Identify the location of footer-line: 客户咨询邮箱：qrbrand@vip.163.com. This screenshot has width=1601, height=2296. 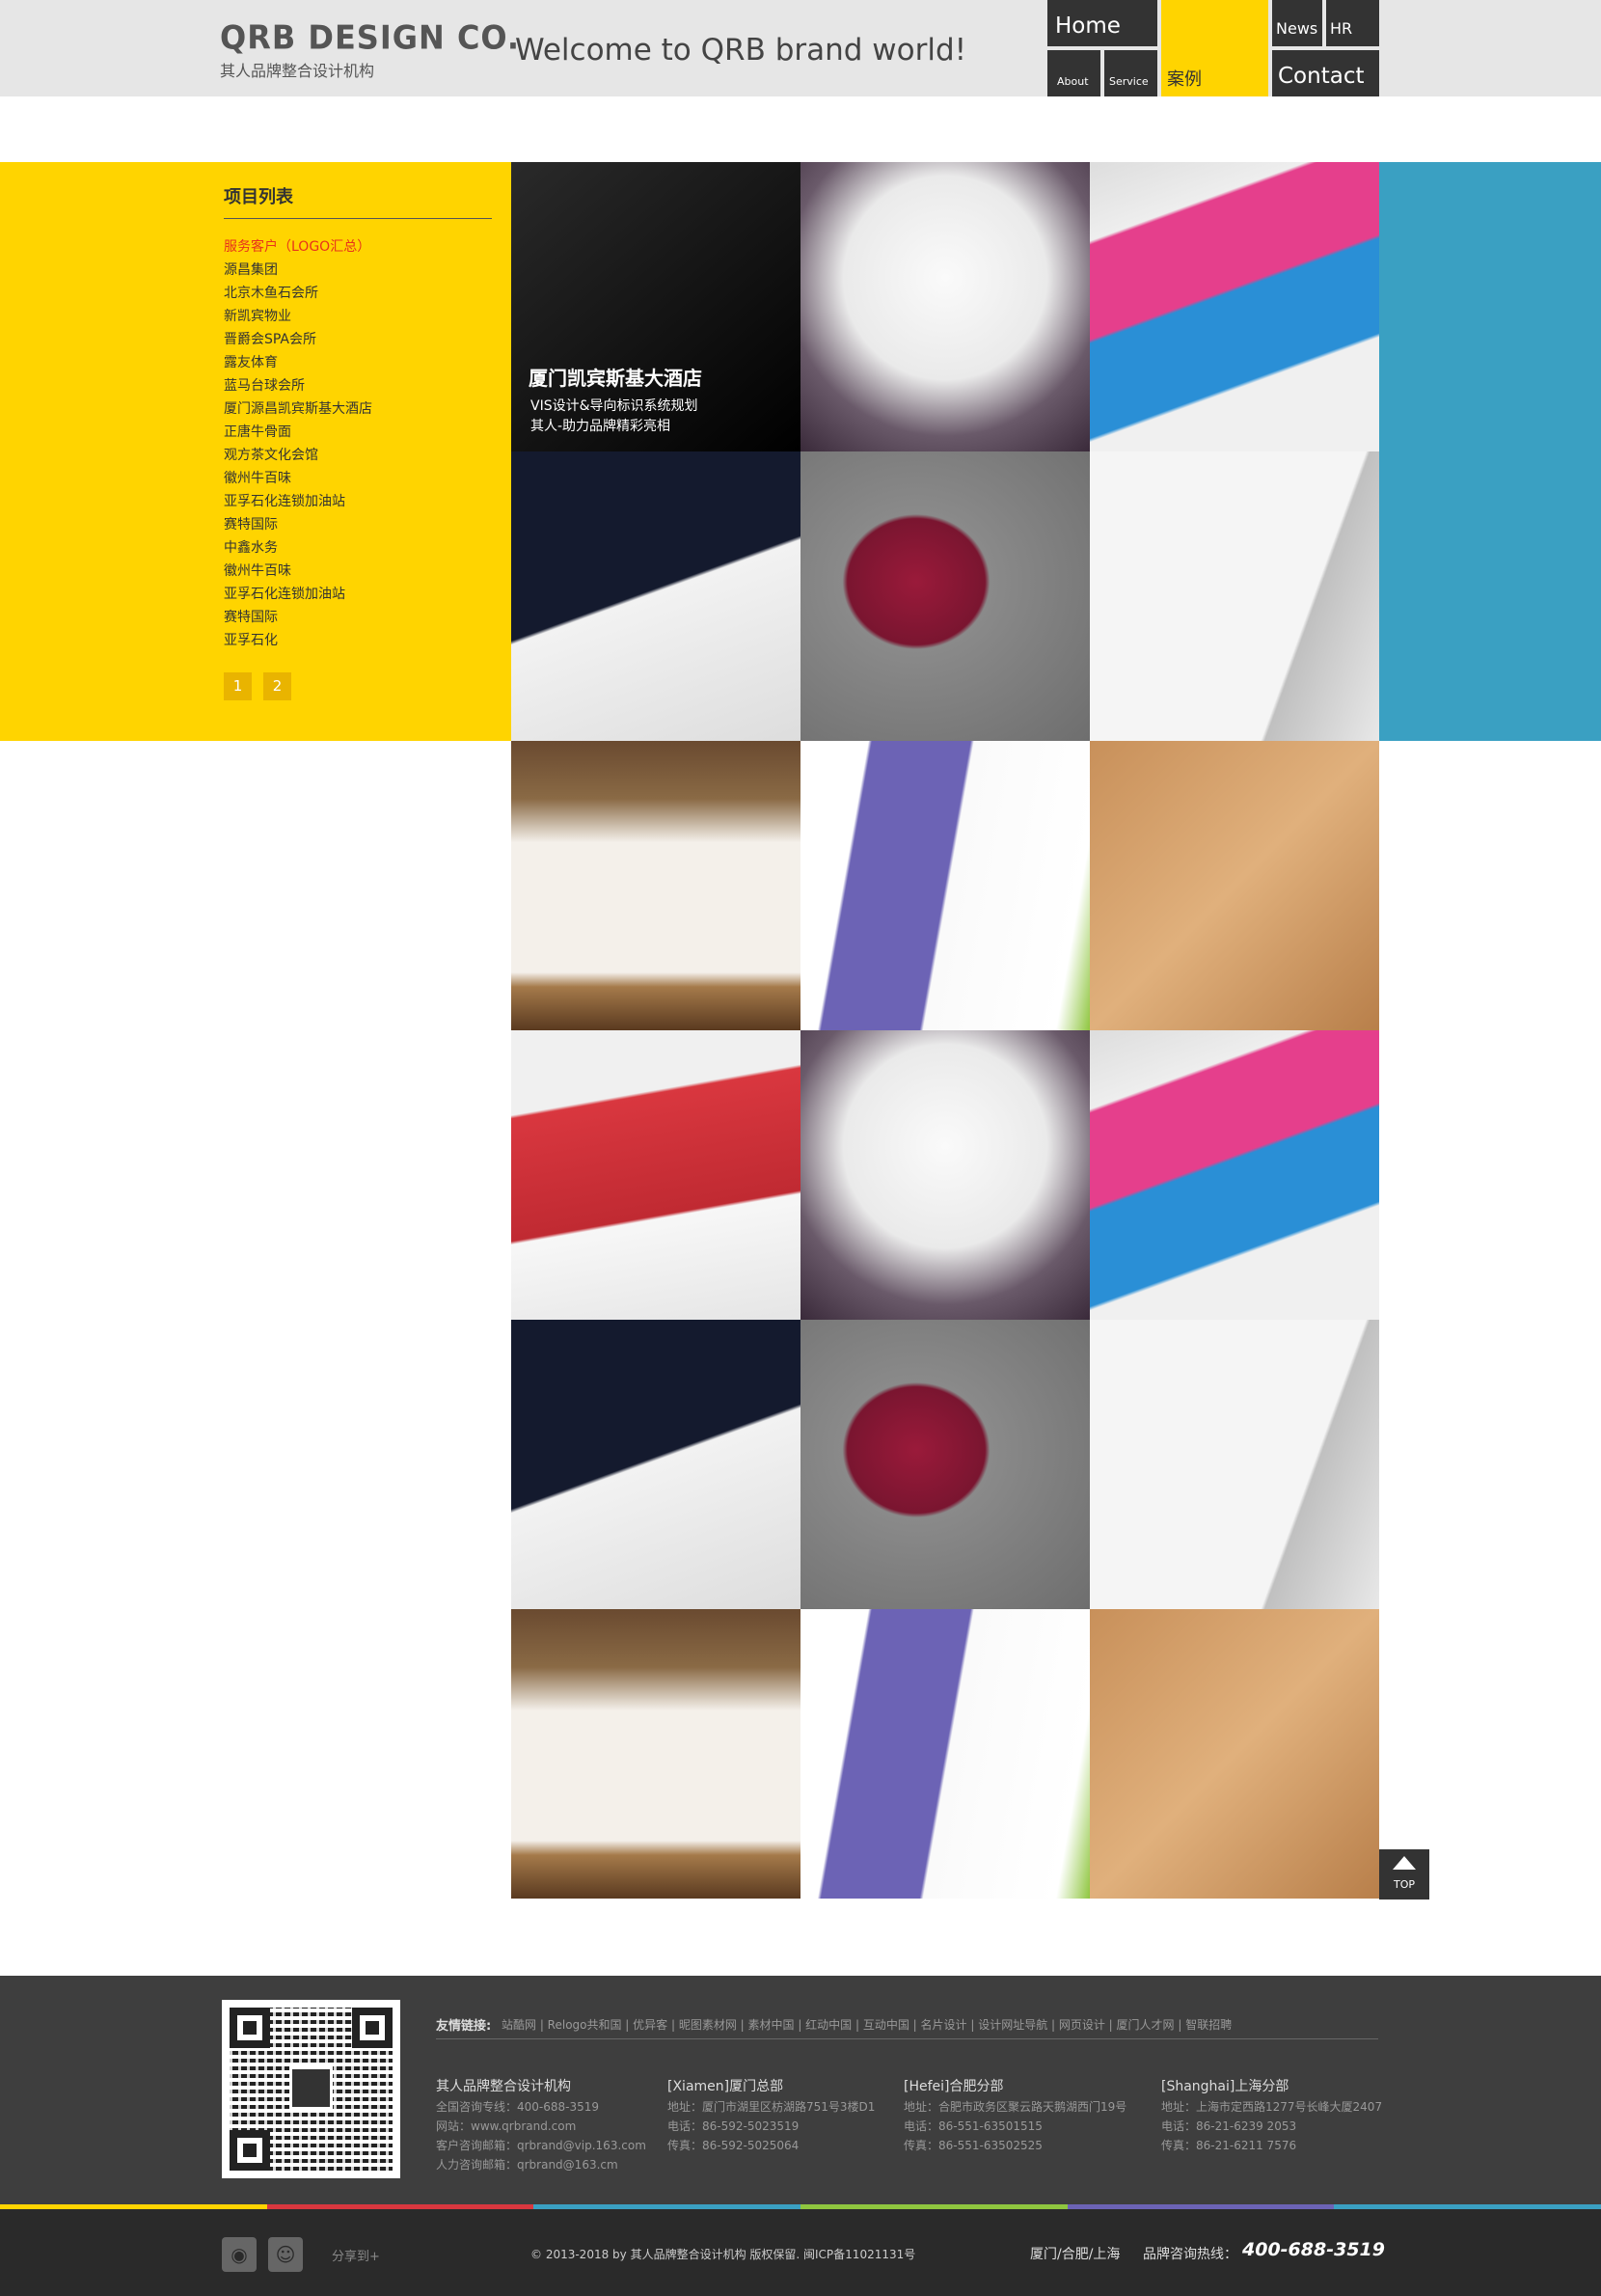
(541, 2146).